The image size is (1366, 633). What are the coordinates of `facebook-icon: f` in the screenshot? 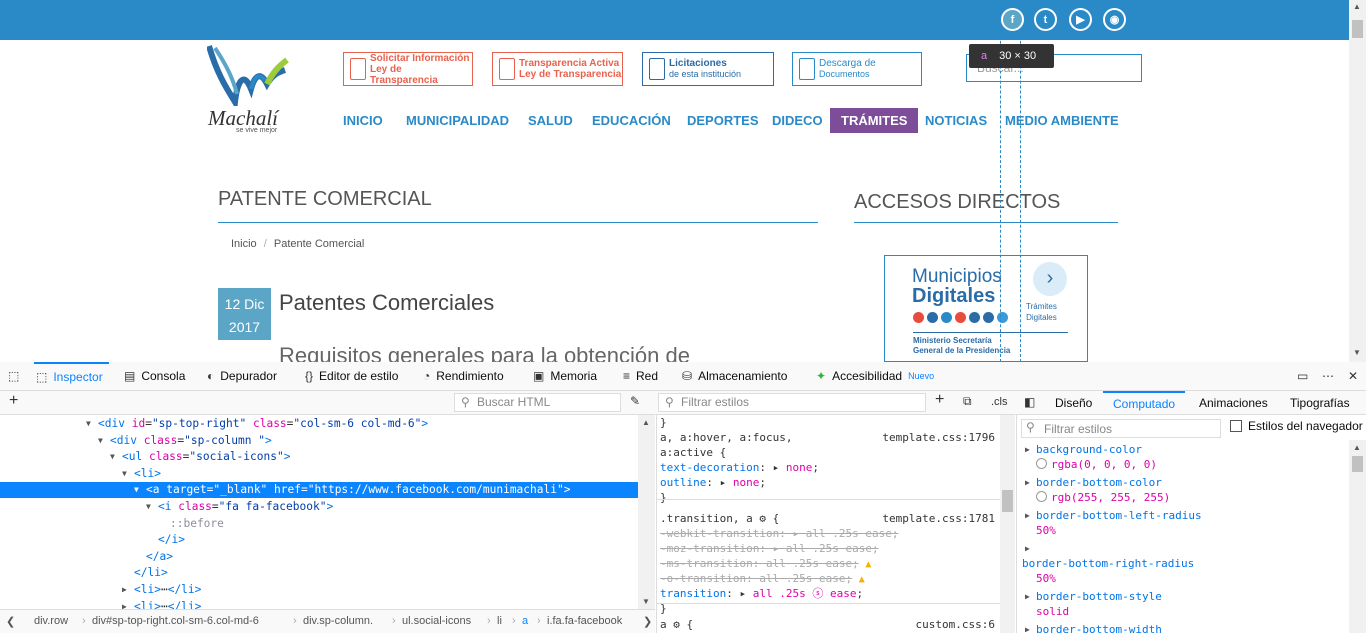 It's located at (1012, 19).